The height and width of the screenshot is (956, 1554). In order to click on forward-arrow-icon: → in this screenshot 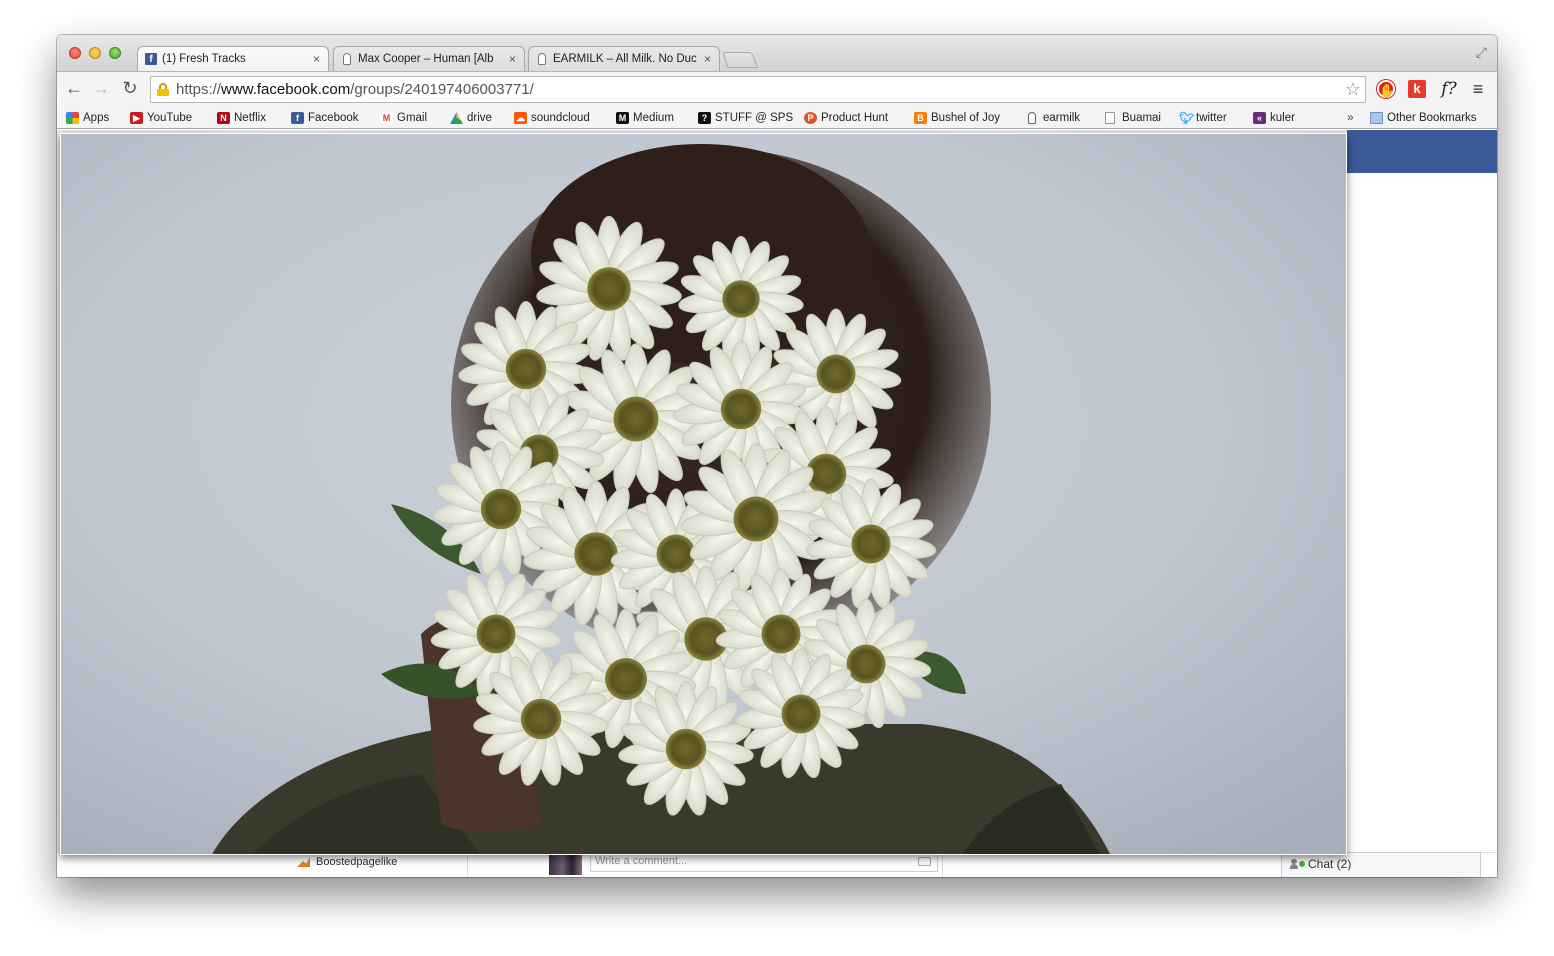, I will do `click(101, 88)`.